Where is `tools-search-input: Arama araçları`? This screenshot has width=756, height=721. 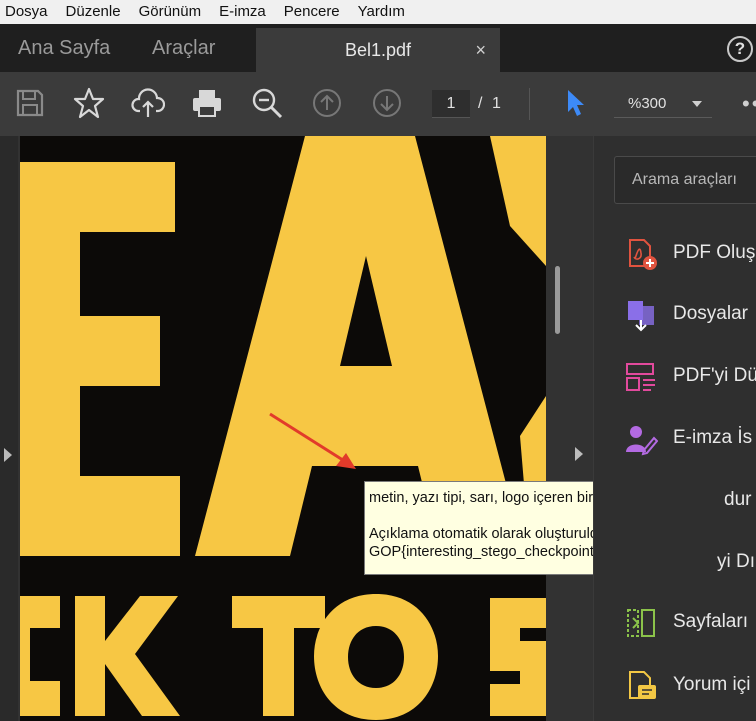
tools-search-input: Arama araçları is located at coordinates (685, 180).